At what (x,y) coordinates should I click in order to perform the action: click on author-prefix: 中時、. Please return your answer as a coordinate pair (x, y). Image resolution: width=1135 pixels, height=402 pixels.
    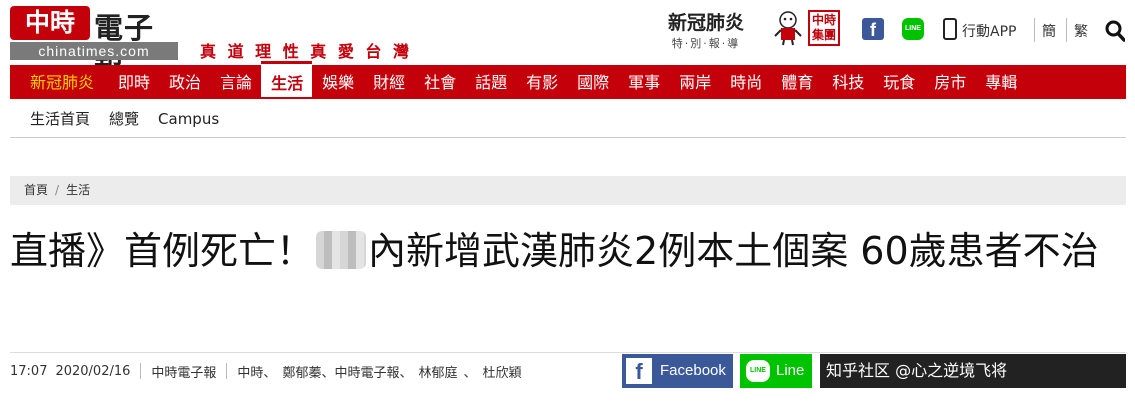
    Looking at the image, I should click on (257, 373).